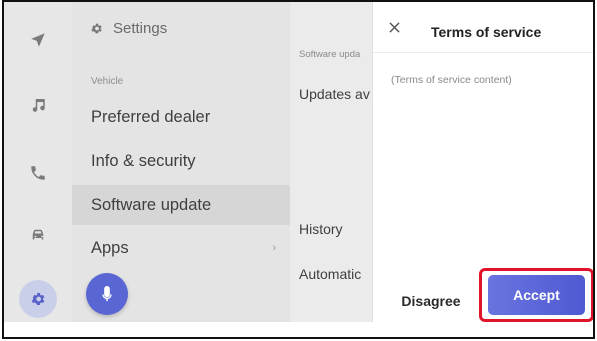 The image size is (597, 341). I want to click on history-row: History, so click(321, 229).